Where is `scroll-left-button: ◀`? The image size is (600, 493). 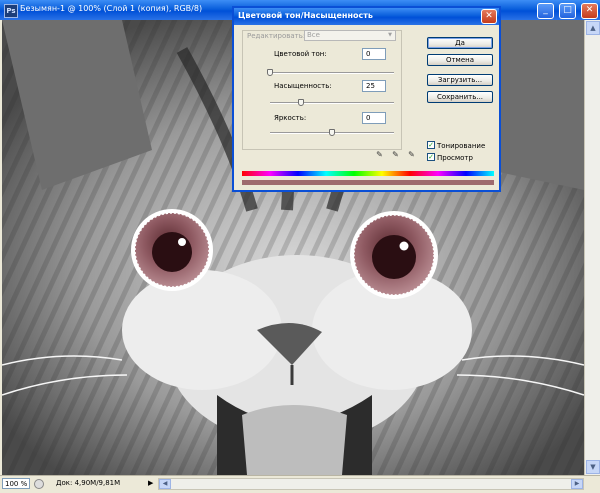
scroll-left-button: ◀ is located at coordinates (165, 484).